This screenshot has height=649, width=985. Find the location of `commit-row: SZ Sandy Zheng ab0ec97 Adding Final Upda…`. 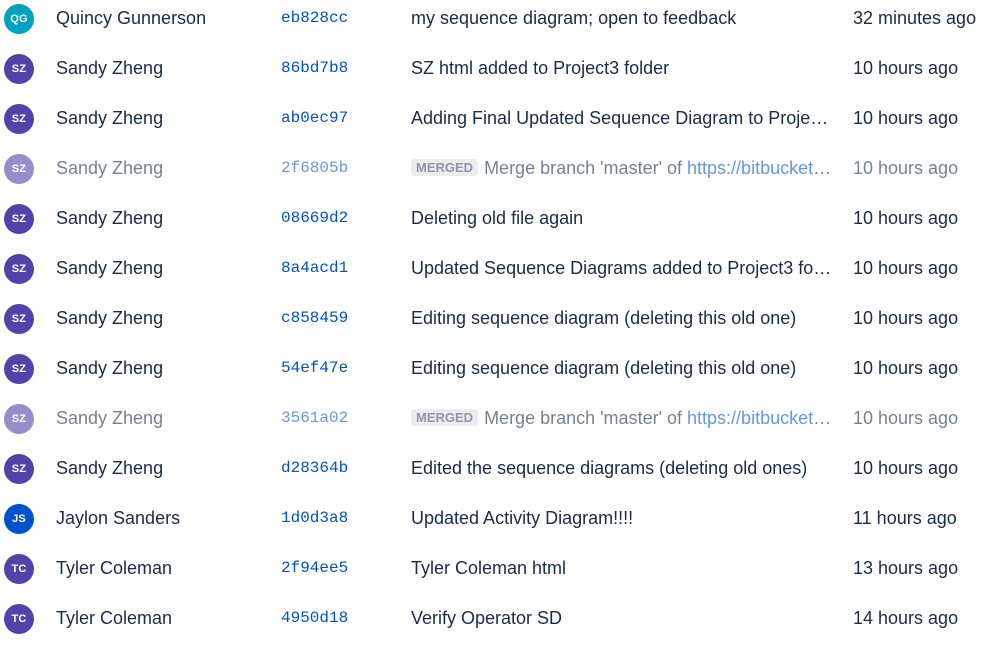

commit-row: SZ Sandy Zheng ab0ec97 Adding Final Upda… is located at coordinates (492, 124).